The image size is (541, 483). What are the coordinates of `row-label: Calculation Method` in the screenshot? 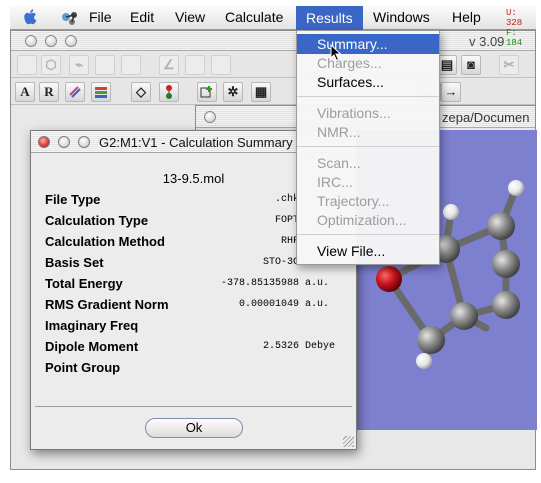 It's located at (105, 241).